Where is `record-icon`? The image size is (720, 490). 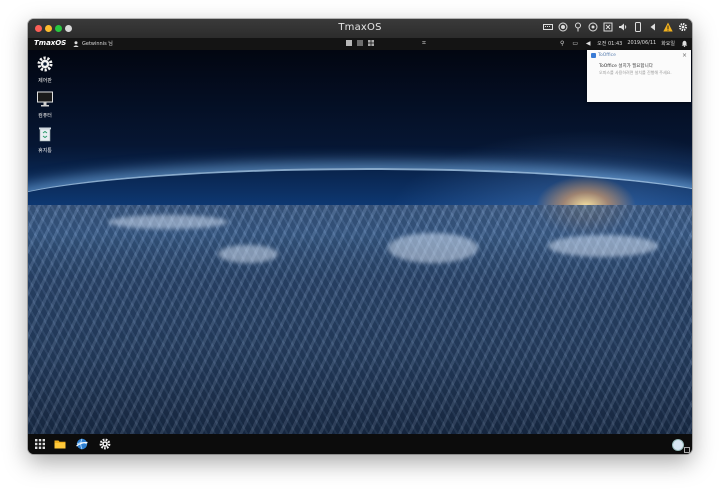
record-icon is located at coordinates (563, 27).